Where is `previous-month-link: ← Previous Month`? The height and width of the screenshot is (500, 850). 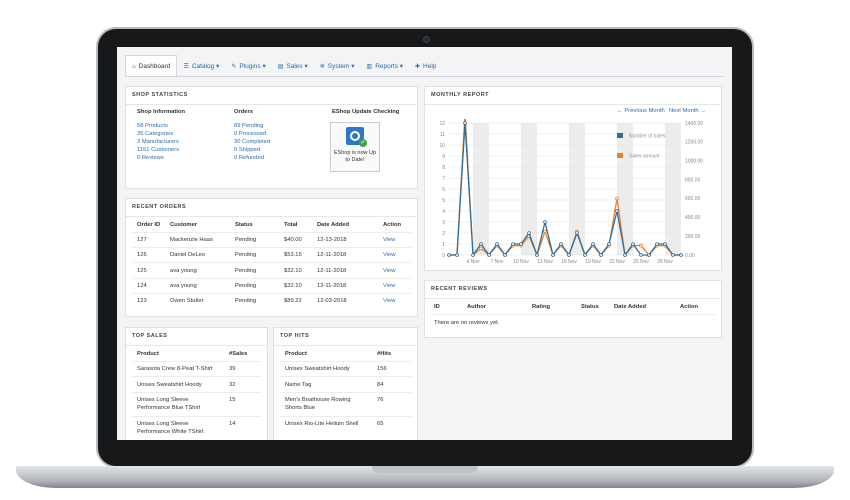
previous-month-link: ← Previous Month is located at coordinates (641, 111).